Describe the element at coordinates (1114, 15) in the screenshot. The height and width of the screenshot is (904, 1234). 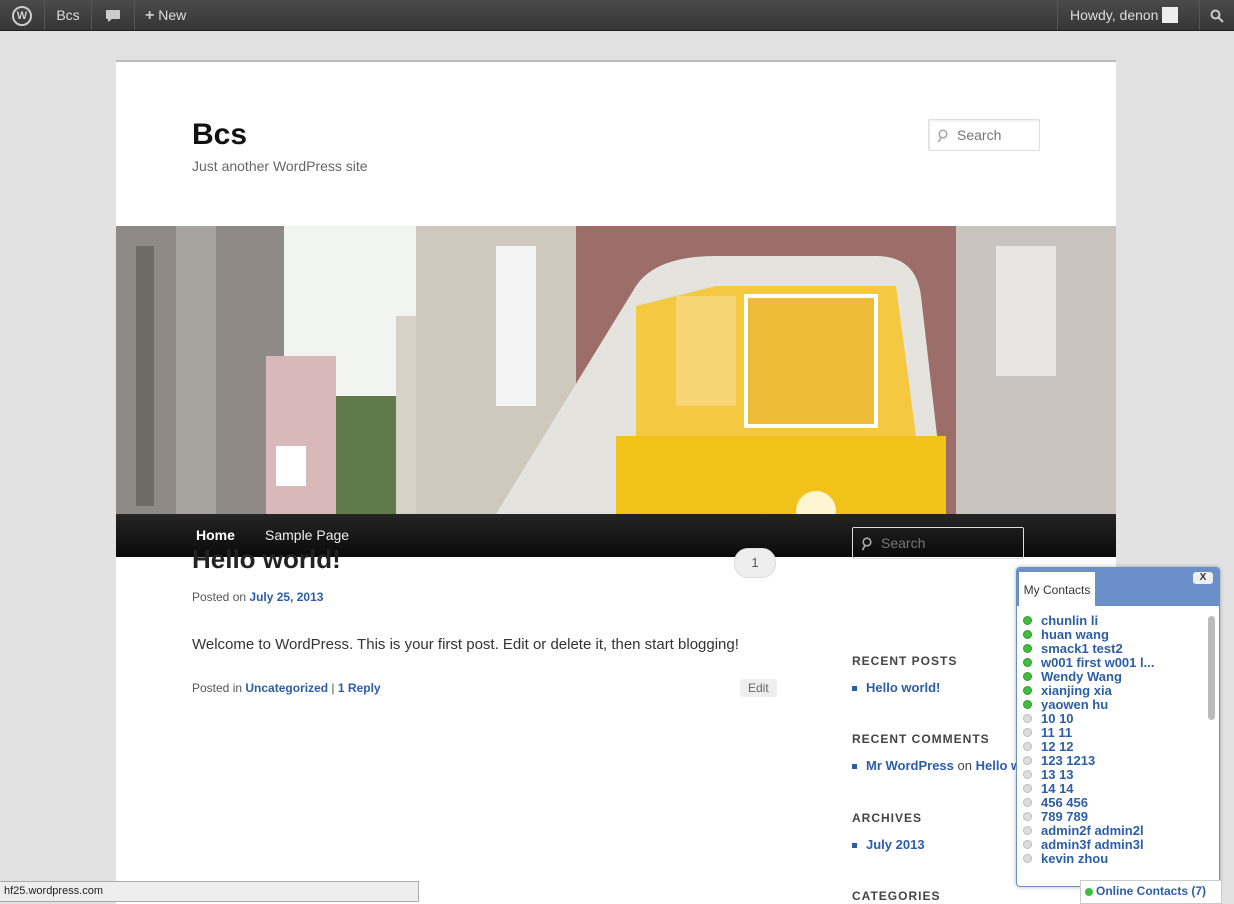
I see `howdy-label: Howdy, denon` at that location.